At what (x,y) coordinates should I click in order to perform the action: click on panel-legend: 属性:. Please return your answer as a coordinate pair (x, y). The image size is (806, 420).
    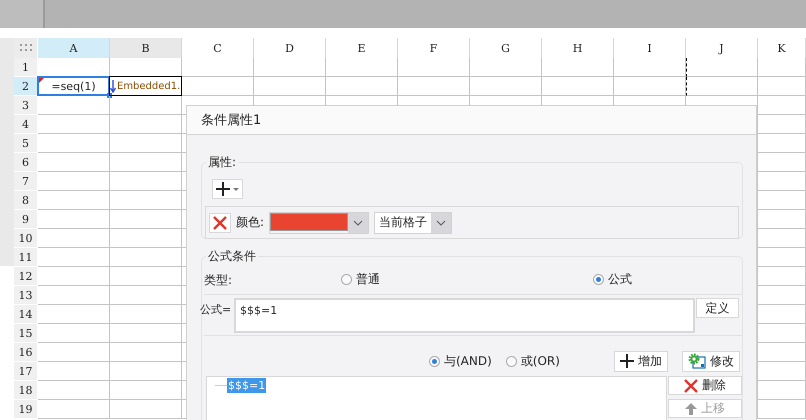
    Looking at the image, I should click on (222, 162).